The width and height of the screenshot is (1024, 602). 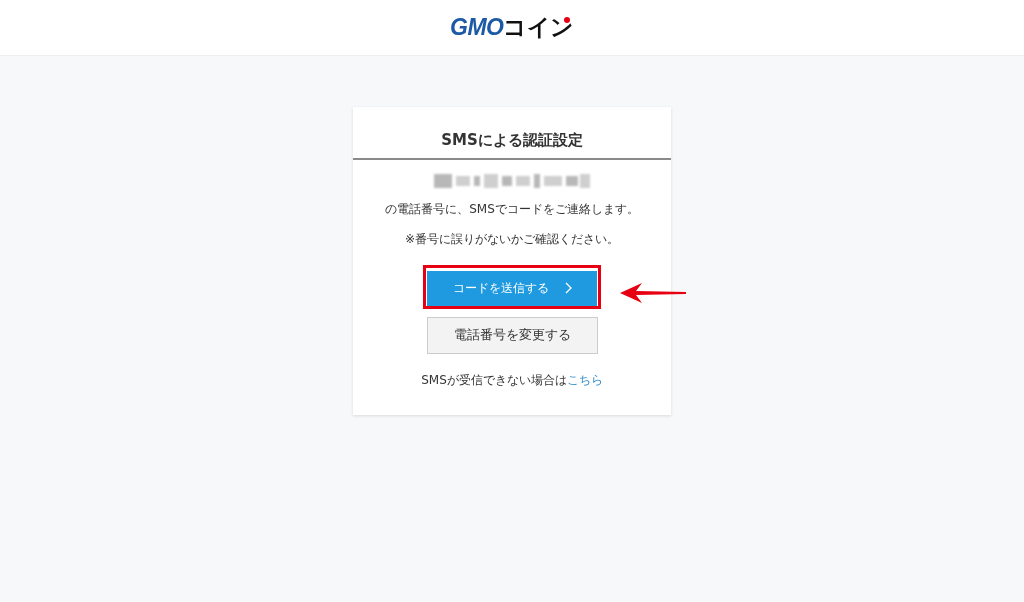 What do you see at coordinates (512, 380) in the screenshot?
I see `help-text: SMSが受信できない場合はこちら` at bounding box center [512, 380].